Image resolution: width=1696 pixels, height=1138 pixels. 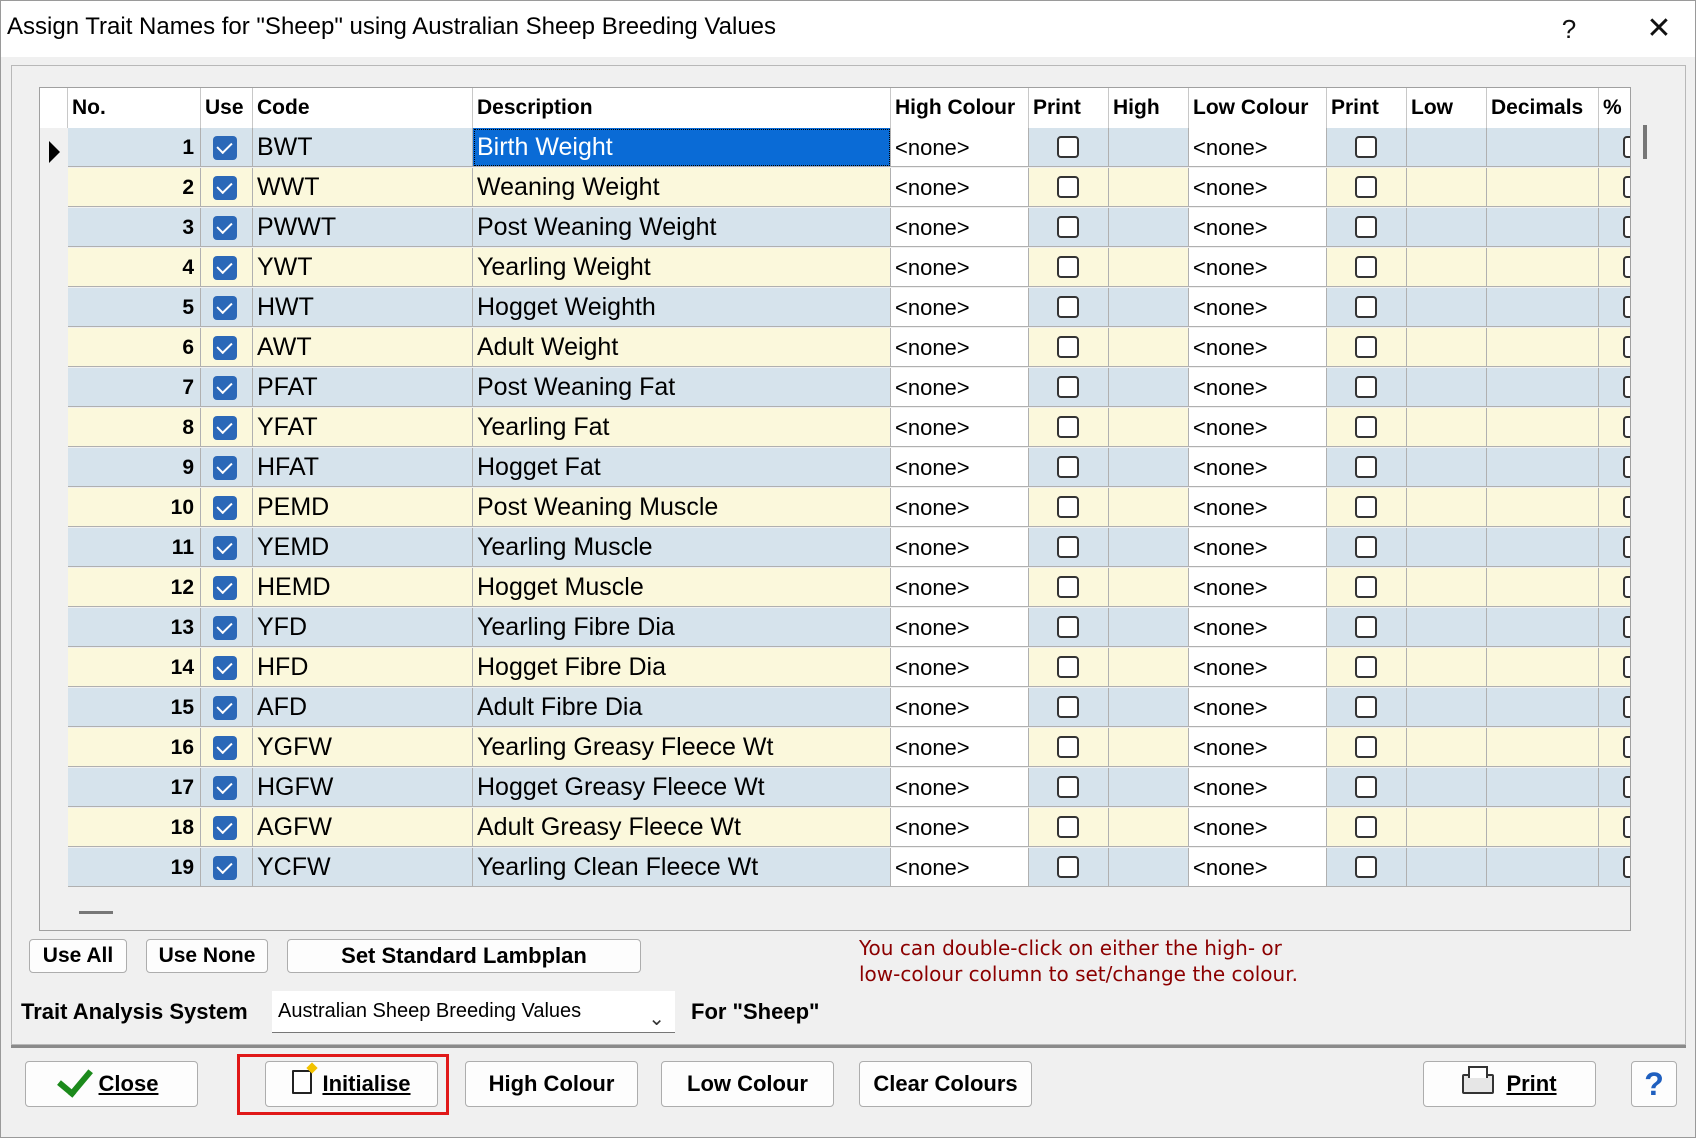 What do you see at coordinates (835, 668) in the screenshot?
I see `table-row: 14 HFD Hogget Fibre Dia <none> <none>` at bounding box center [835, 668].